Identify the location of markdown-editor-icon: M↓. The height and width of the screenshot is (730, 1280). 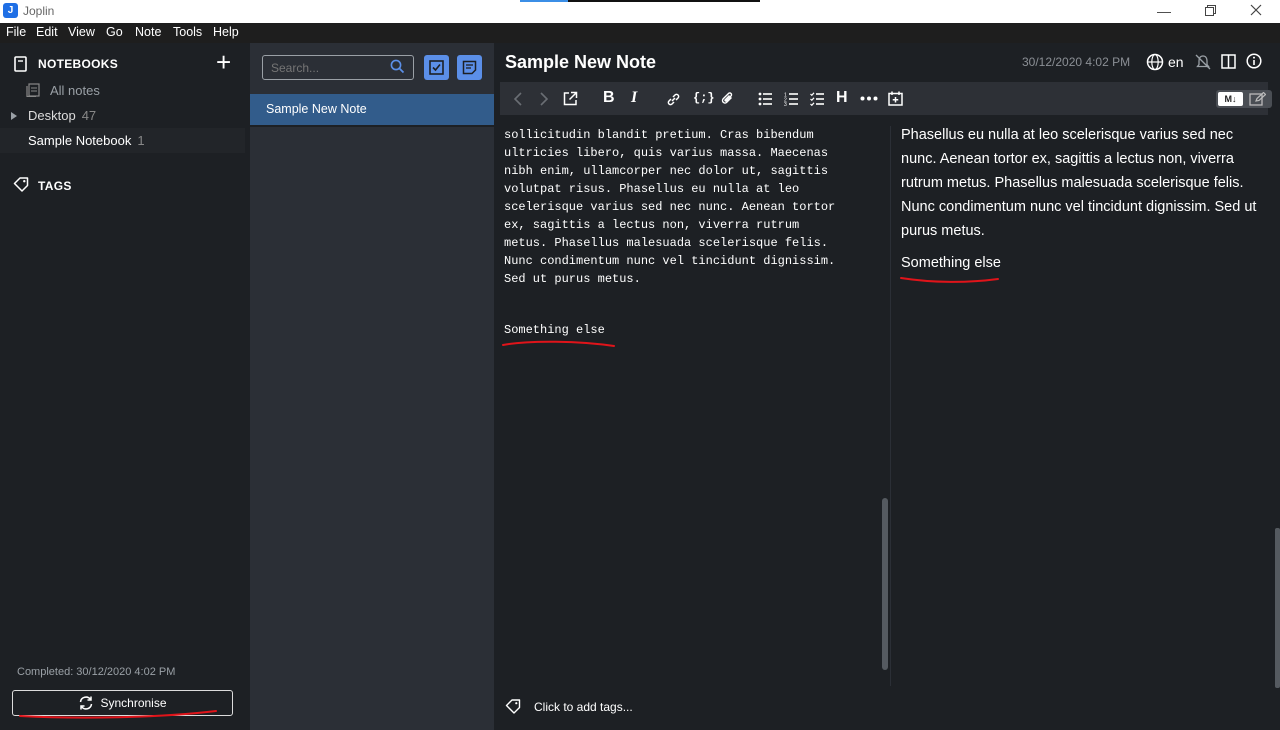
(1230, 99).